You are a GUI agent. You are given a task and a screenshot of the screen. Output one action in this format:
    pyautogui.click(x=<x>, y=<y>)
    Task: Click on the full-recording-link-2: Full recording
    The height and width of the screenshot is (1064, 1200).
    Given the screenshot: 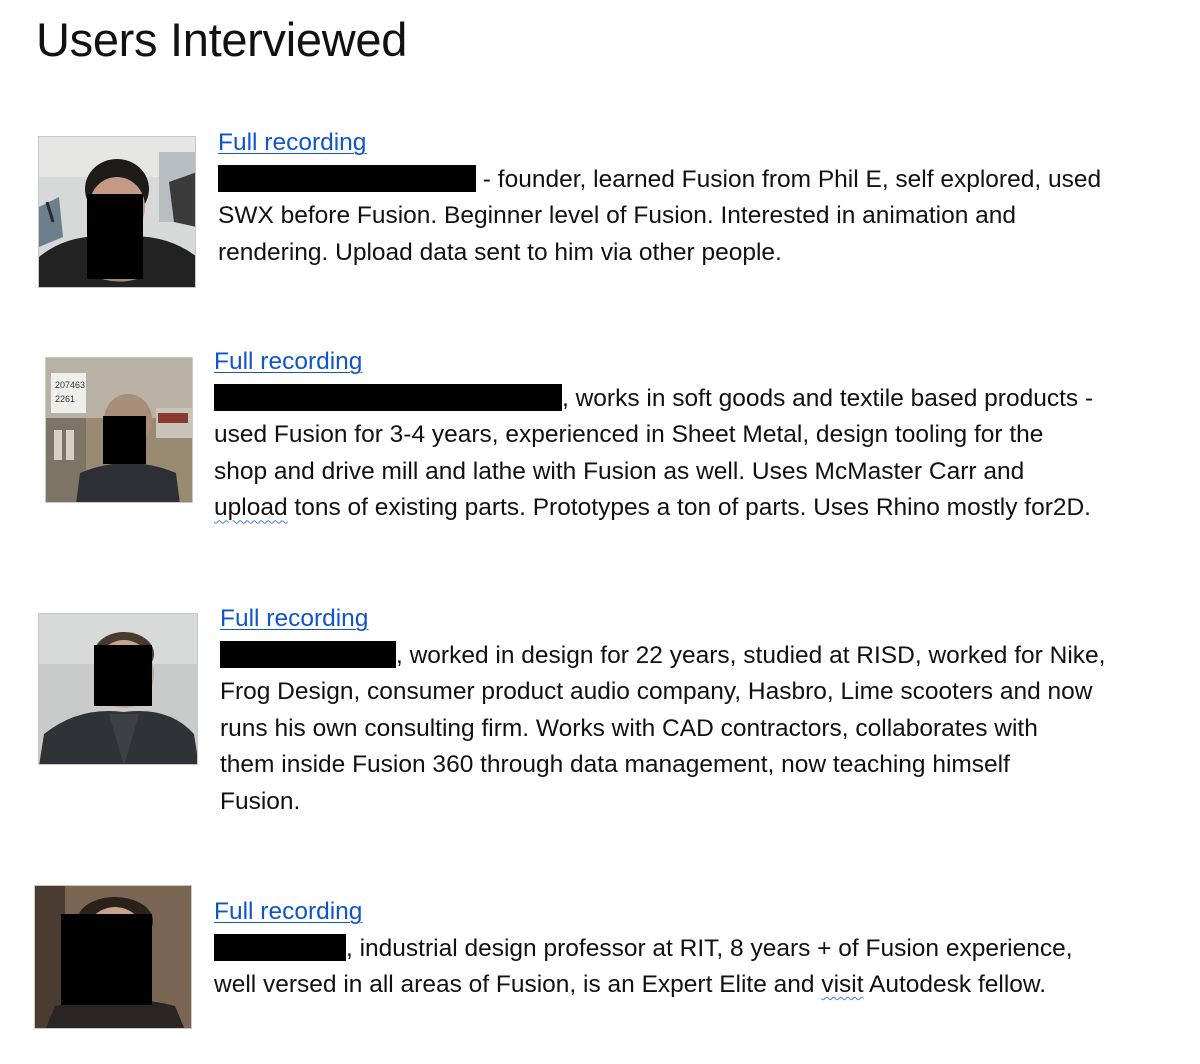 What is the action you would take?
    pyautogui.click(x=653, y=362)
    